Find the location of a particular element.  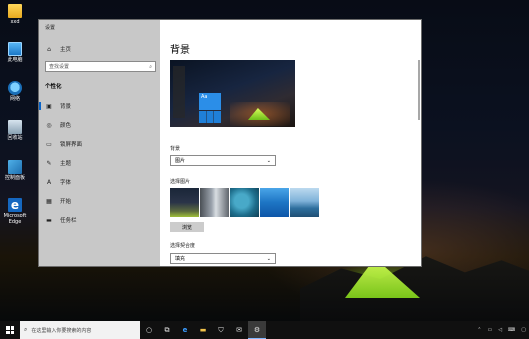

folder-icon: ▬ is located at coordinates (203, 330).